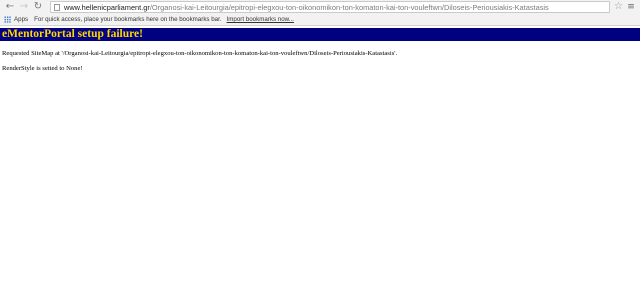 The width and height of the screenshot is (640, 296). Describe the element at coordinates (21, 19) in the screenshot. I see `apps-label: Apps` at that location.